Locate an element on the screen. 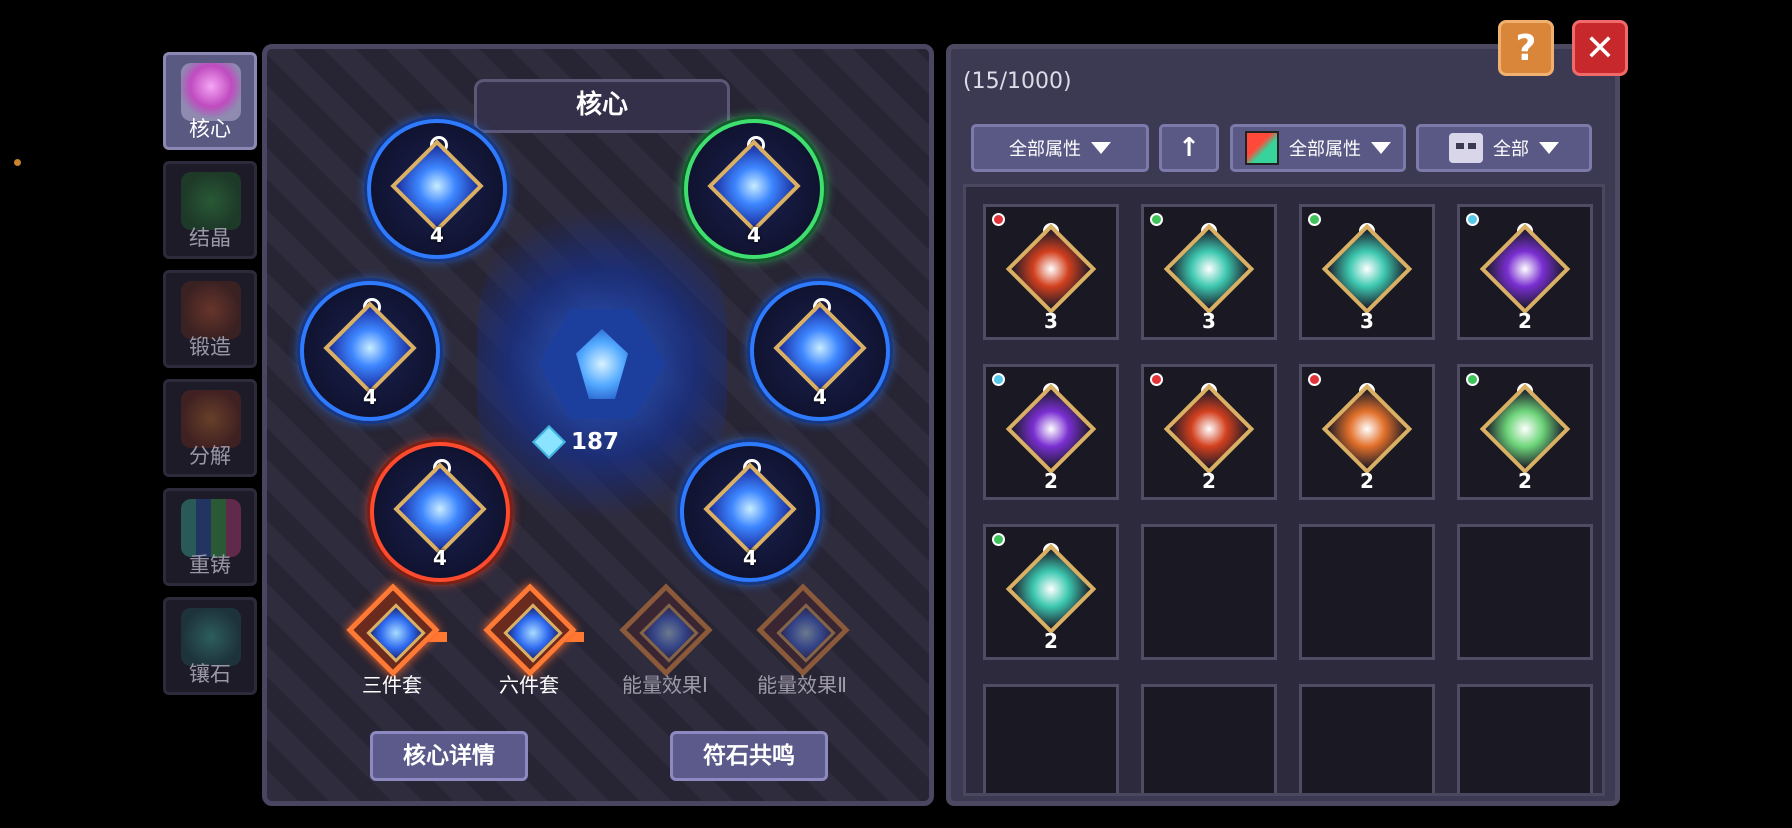  attribute-filter-dropdown: 全部属性 is located at coordinates (1060, 148).